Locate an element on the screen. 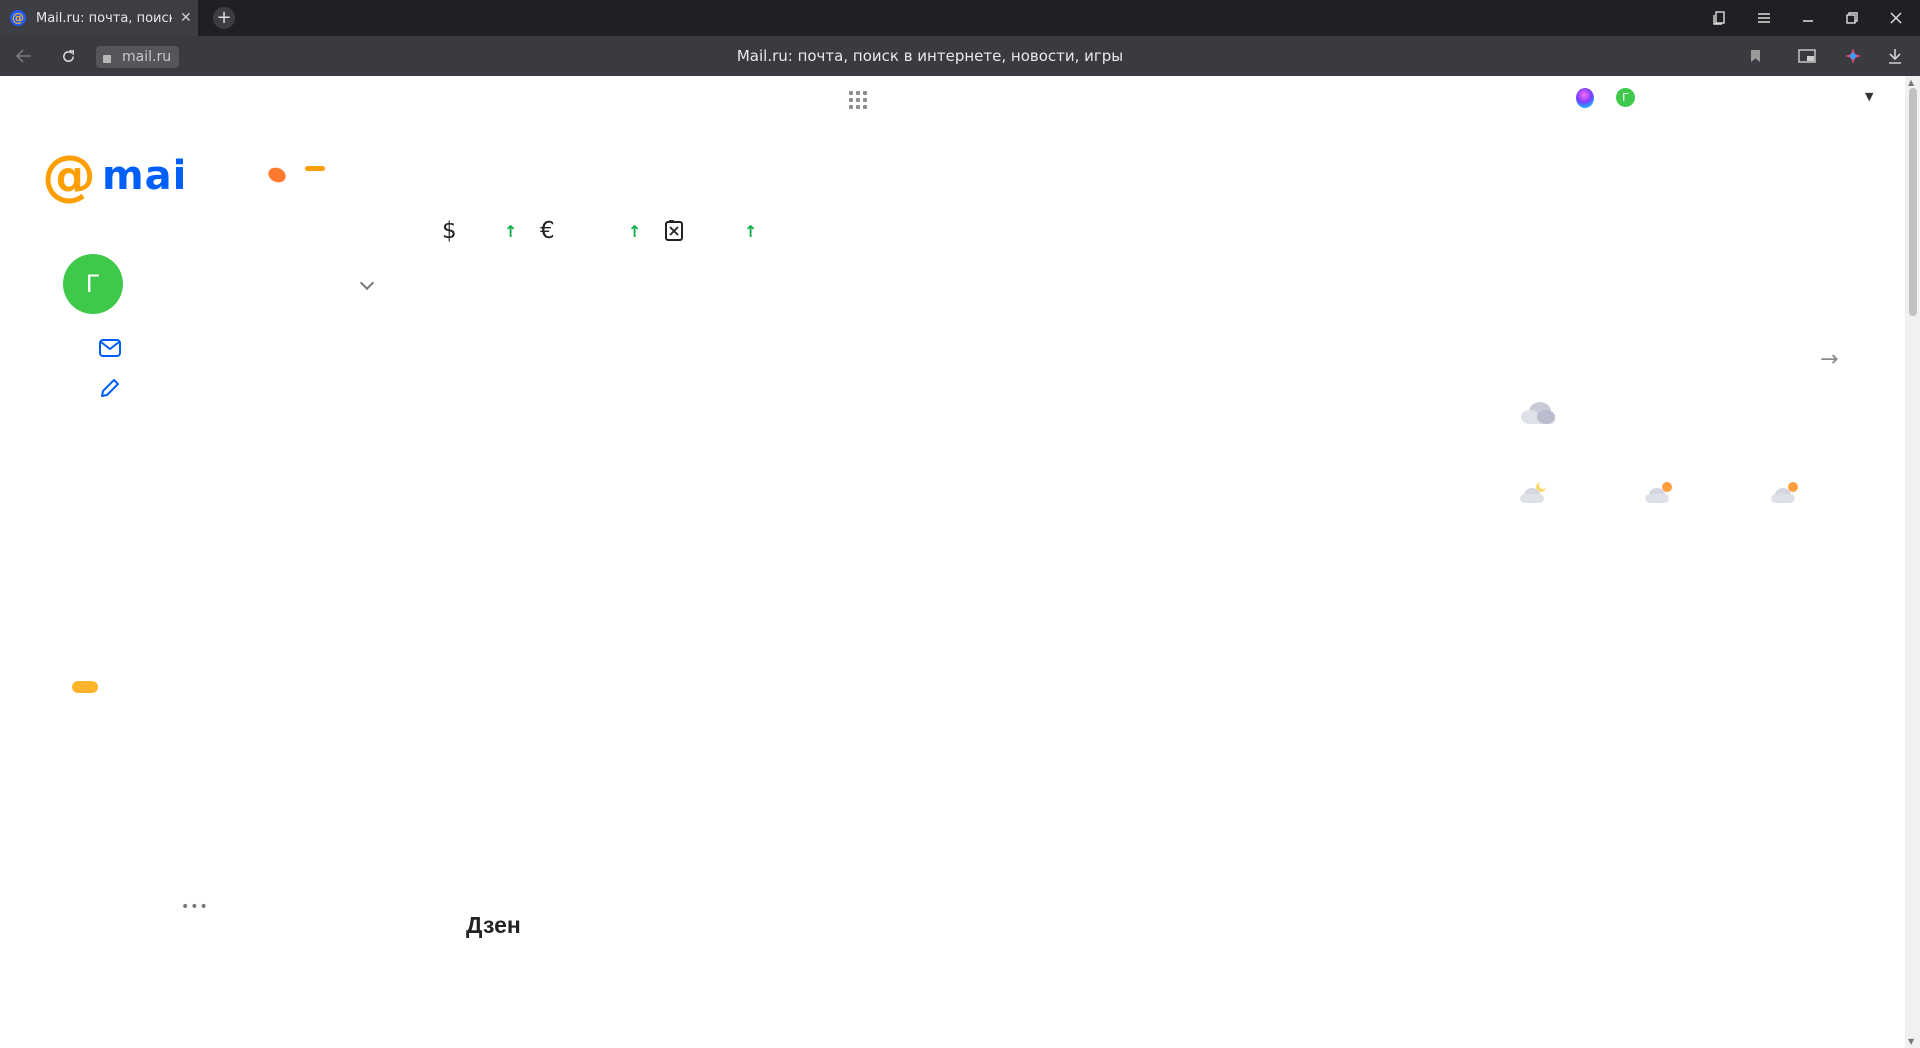 The image size is (1920, 1048). user-menu-caret-icon: ▼ is located at coordinates (1869, 96).